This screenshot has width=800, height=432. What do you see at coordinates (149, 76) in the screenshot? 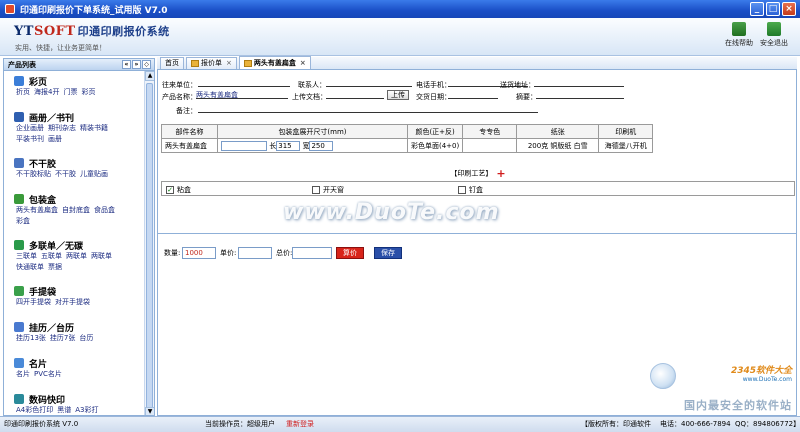
I see `scroll-up-icon: ▲` at bounding box center [149, 76].